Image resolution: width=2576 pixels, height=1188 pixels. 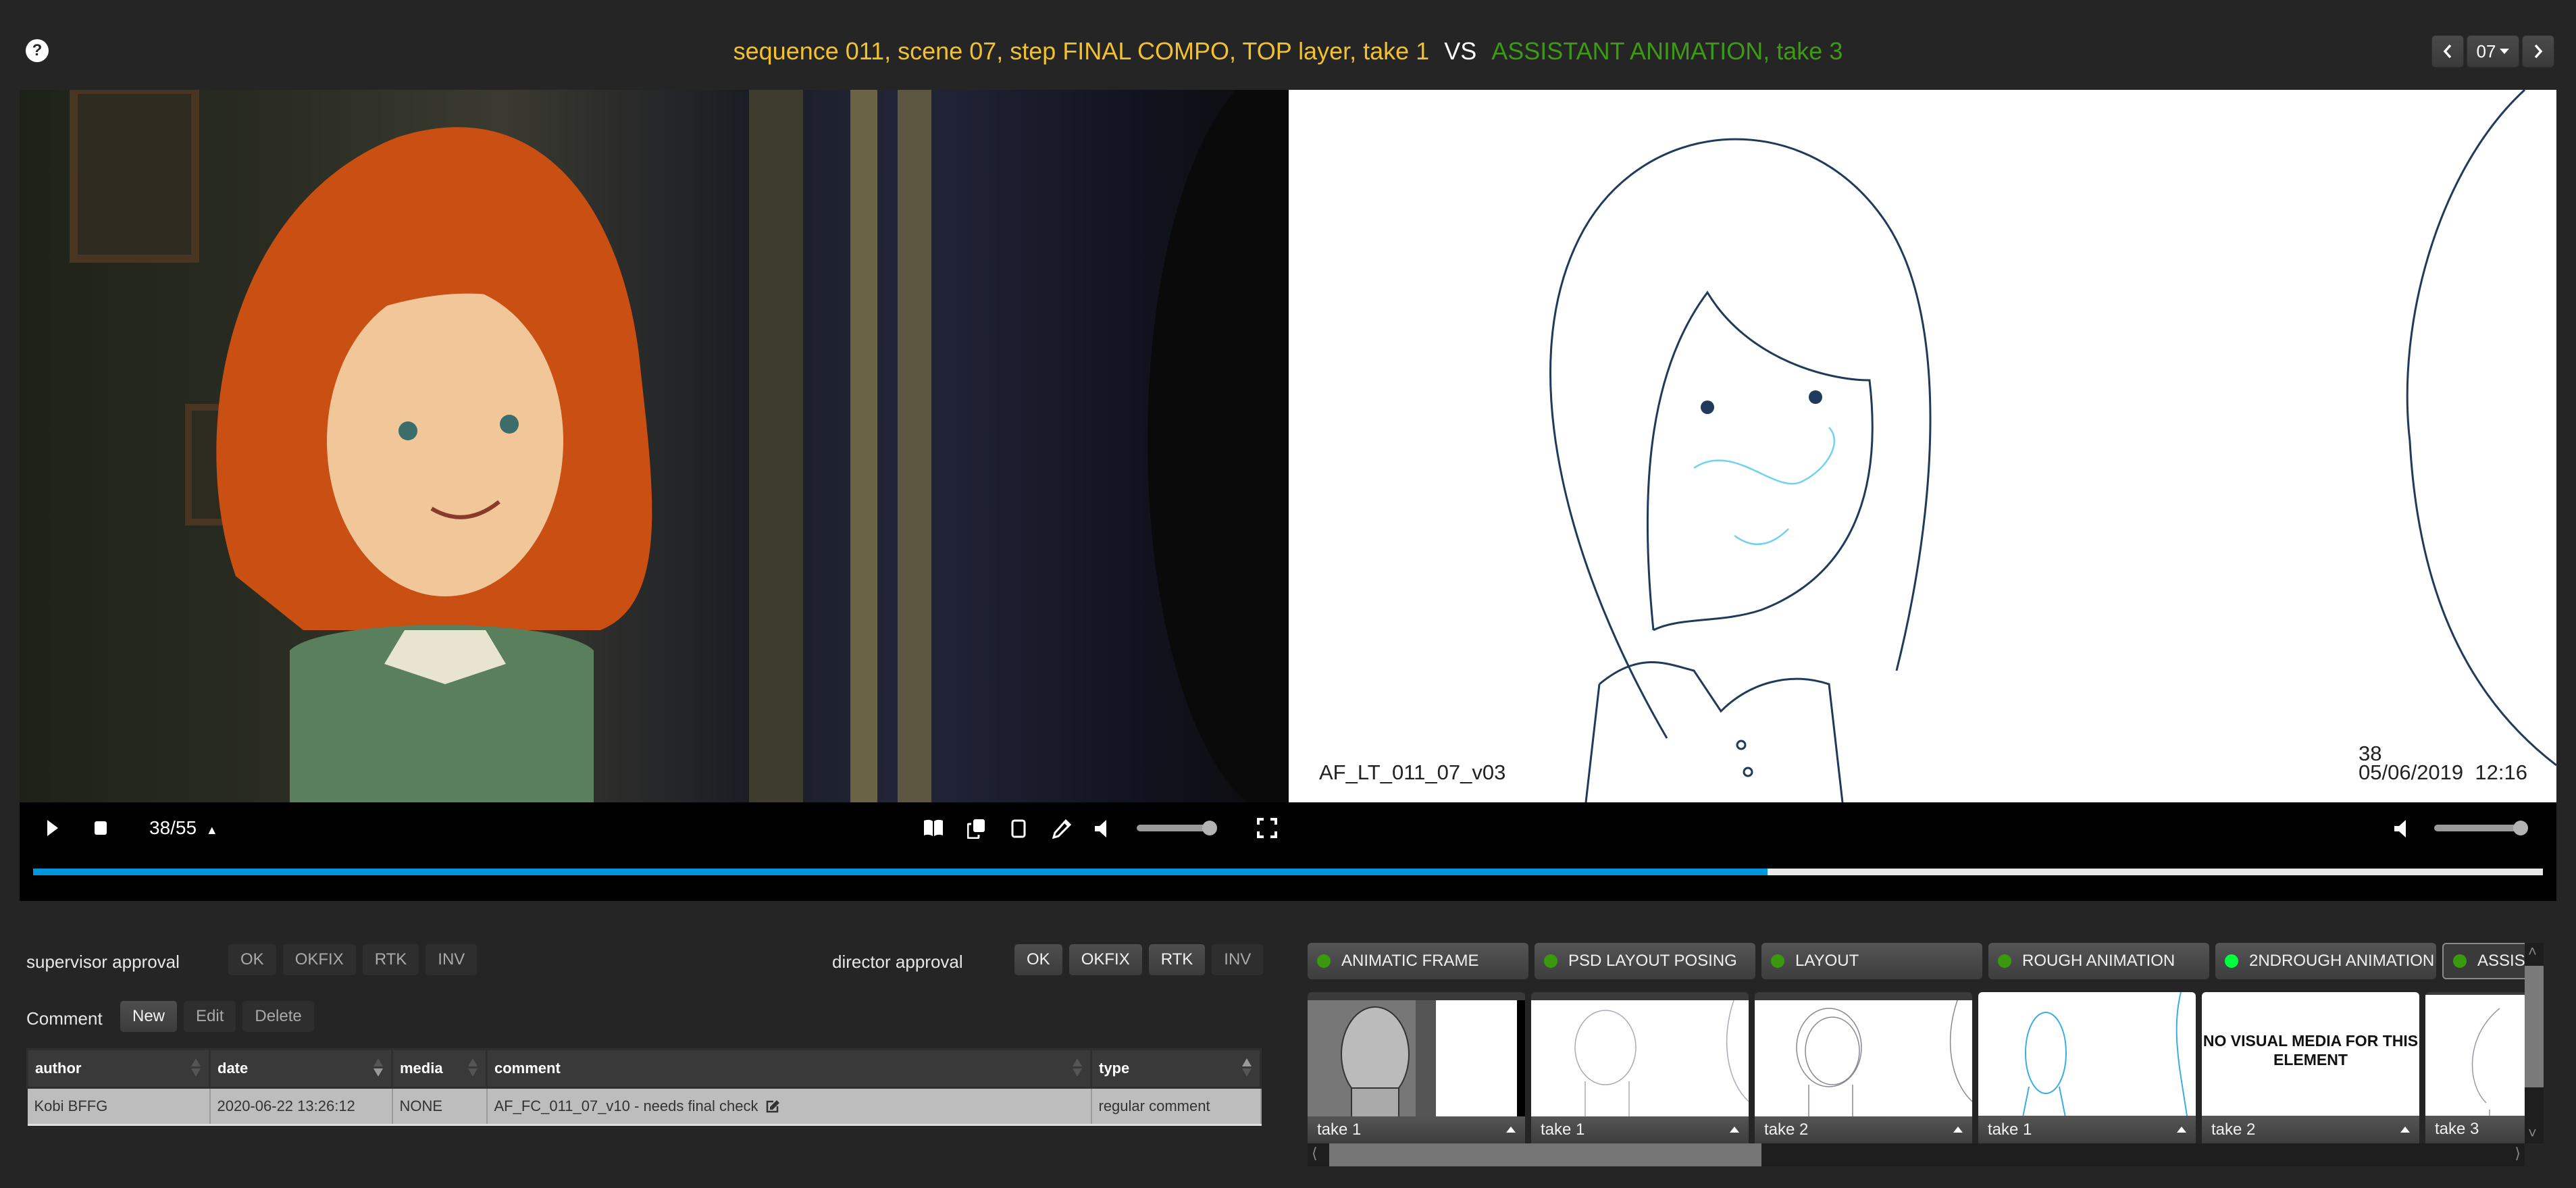 What do you see at coordinates (789, 1106) in the screenshot?
I see `cell-comment: AF_FC_011_07_v10 - needs final check` at bounding box center [789, 1106].